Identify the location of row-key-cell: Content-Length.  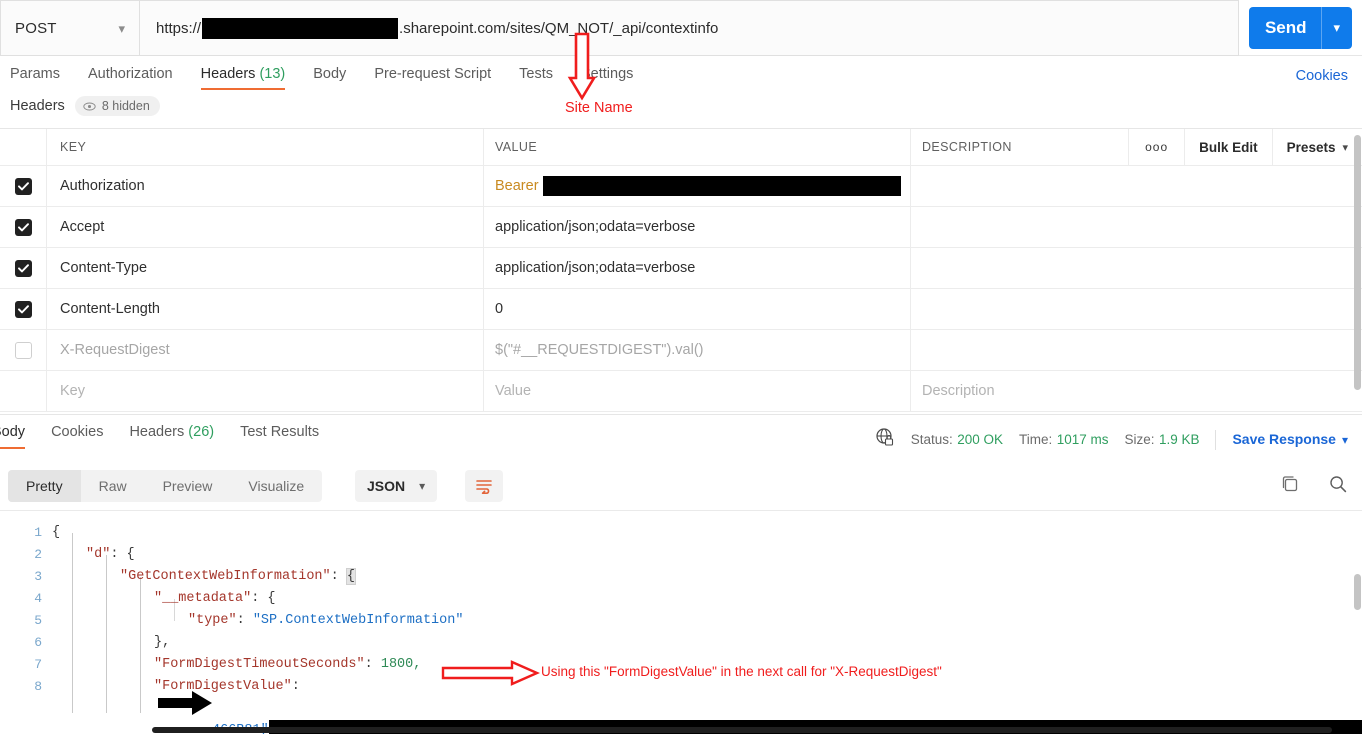
(265, 309).